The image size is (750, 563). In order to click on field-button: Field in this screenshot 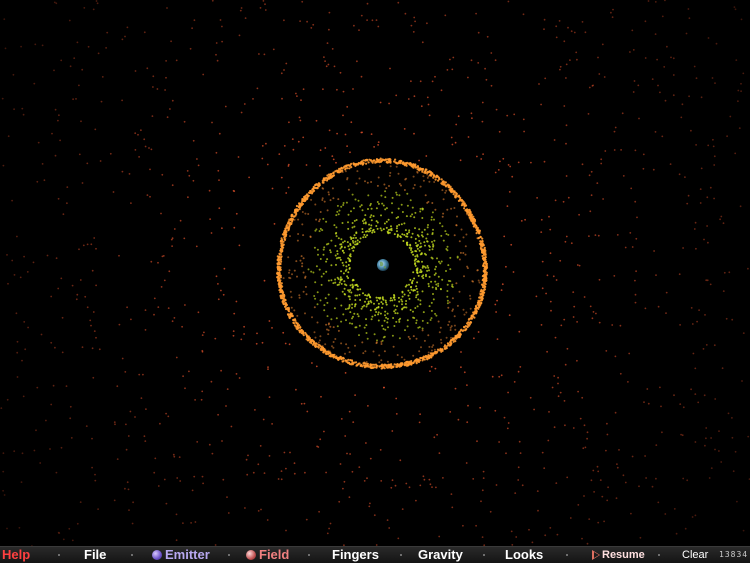, I will do `click(267, 555)`.